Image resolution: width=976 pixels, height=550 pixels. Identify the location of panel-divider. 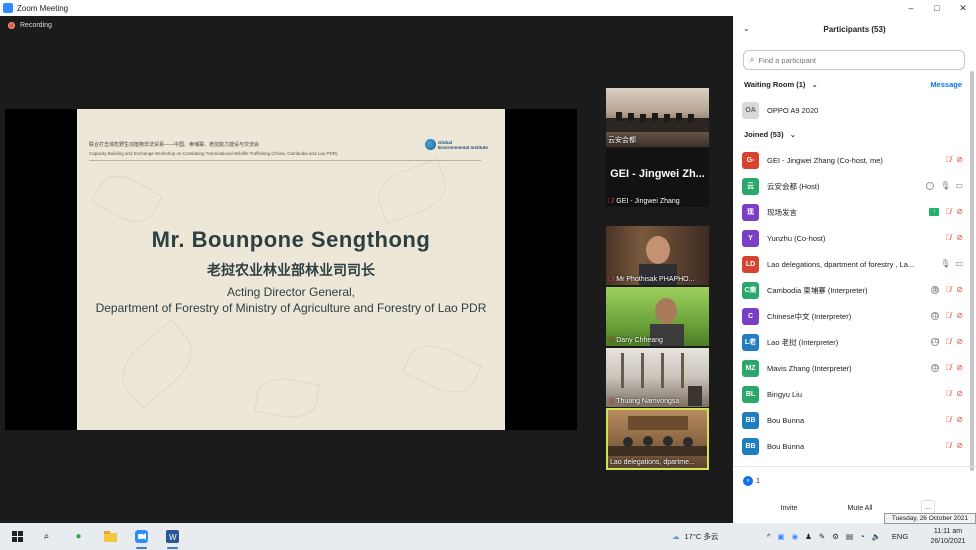
(854, 466).